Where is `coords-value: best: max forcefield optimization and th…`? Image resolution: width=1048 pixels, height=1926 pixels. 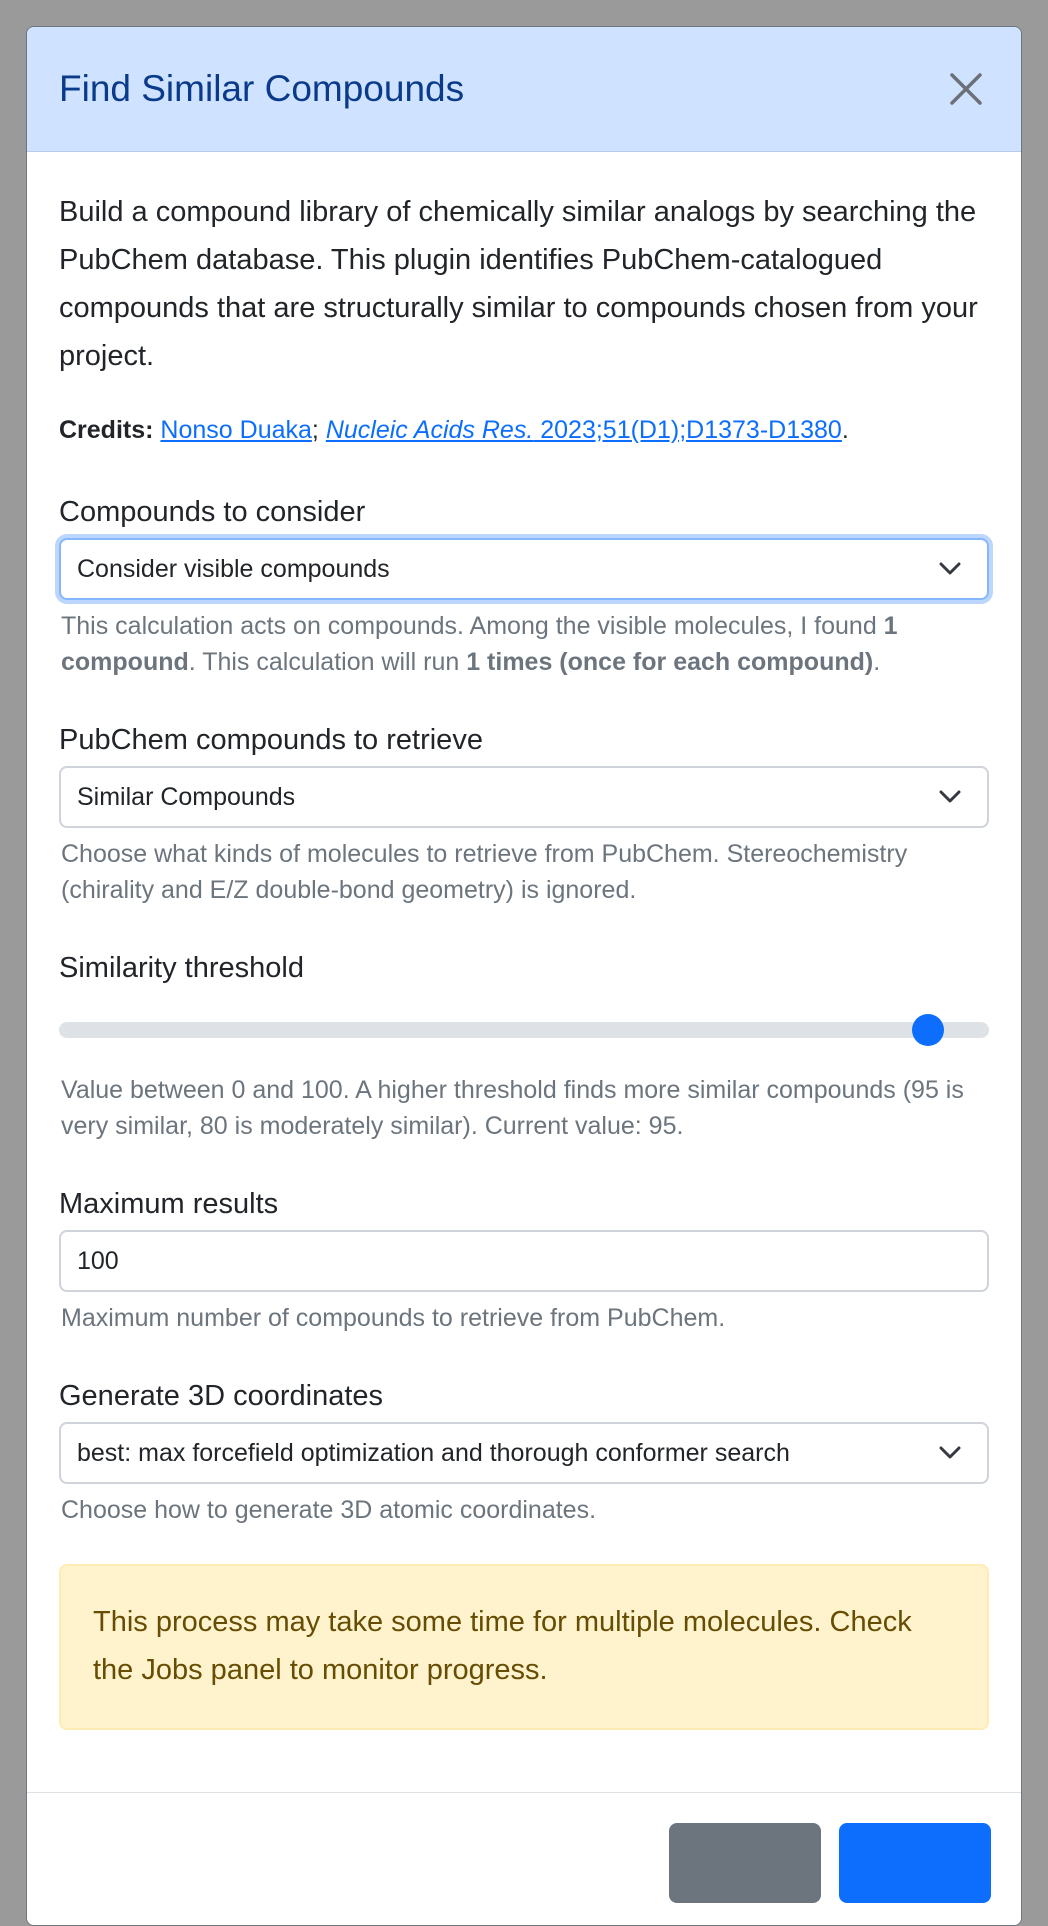
coords-value: best: max forcefield optimization and th… is located at coordinates (433, 1452).